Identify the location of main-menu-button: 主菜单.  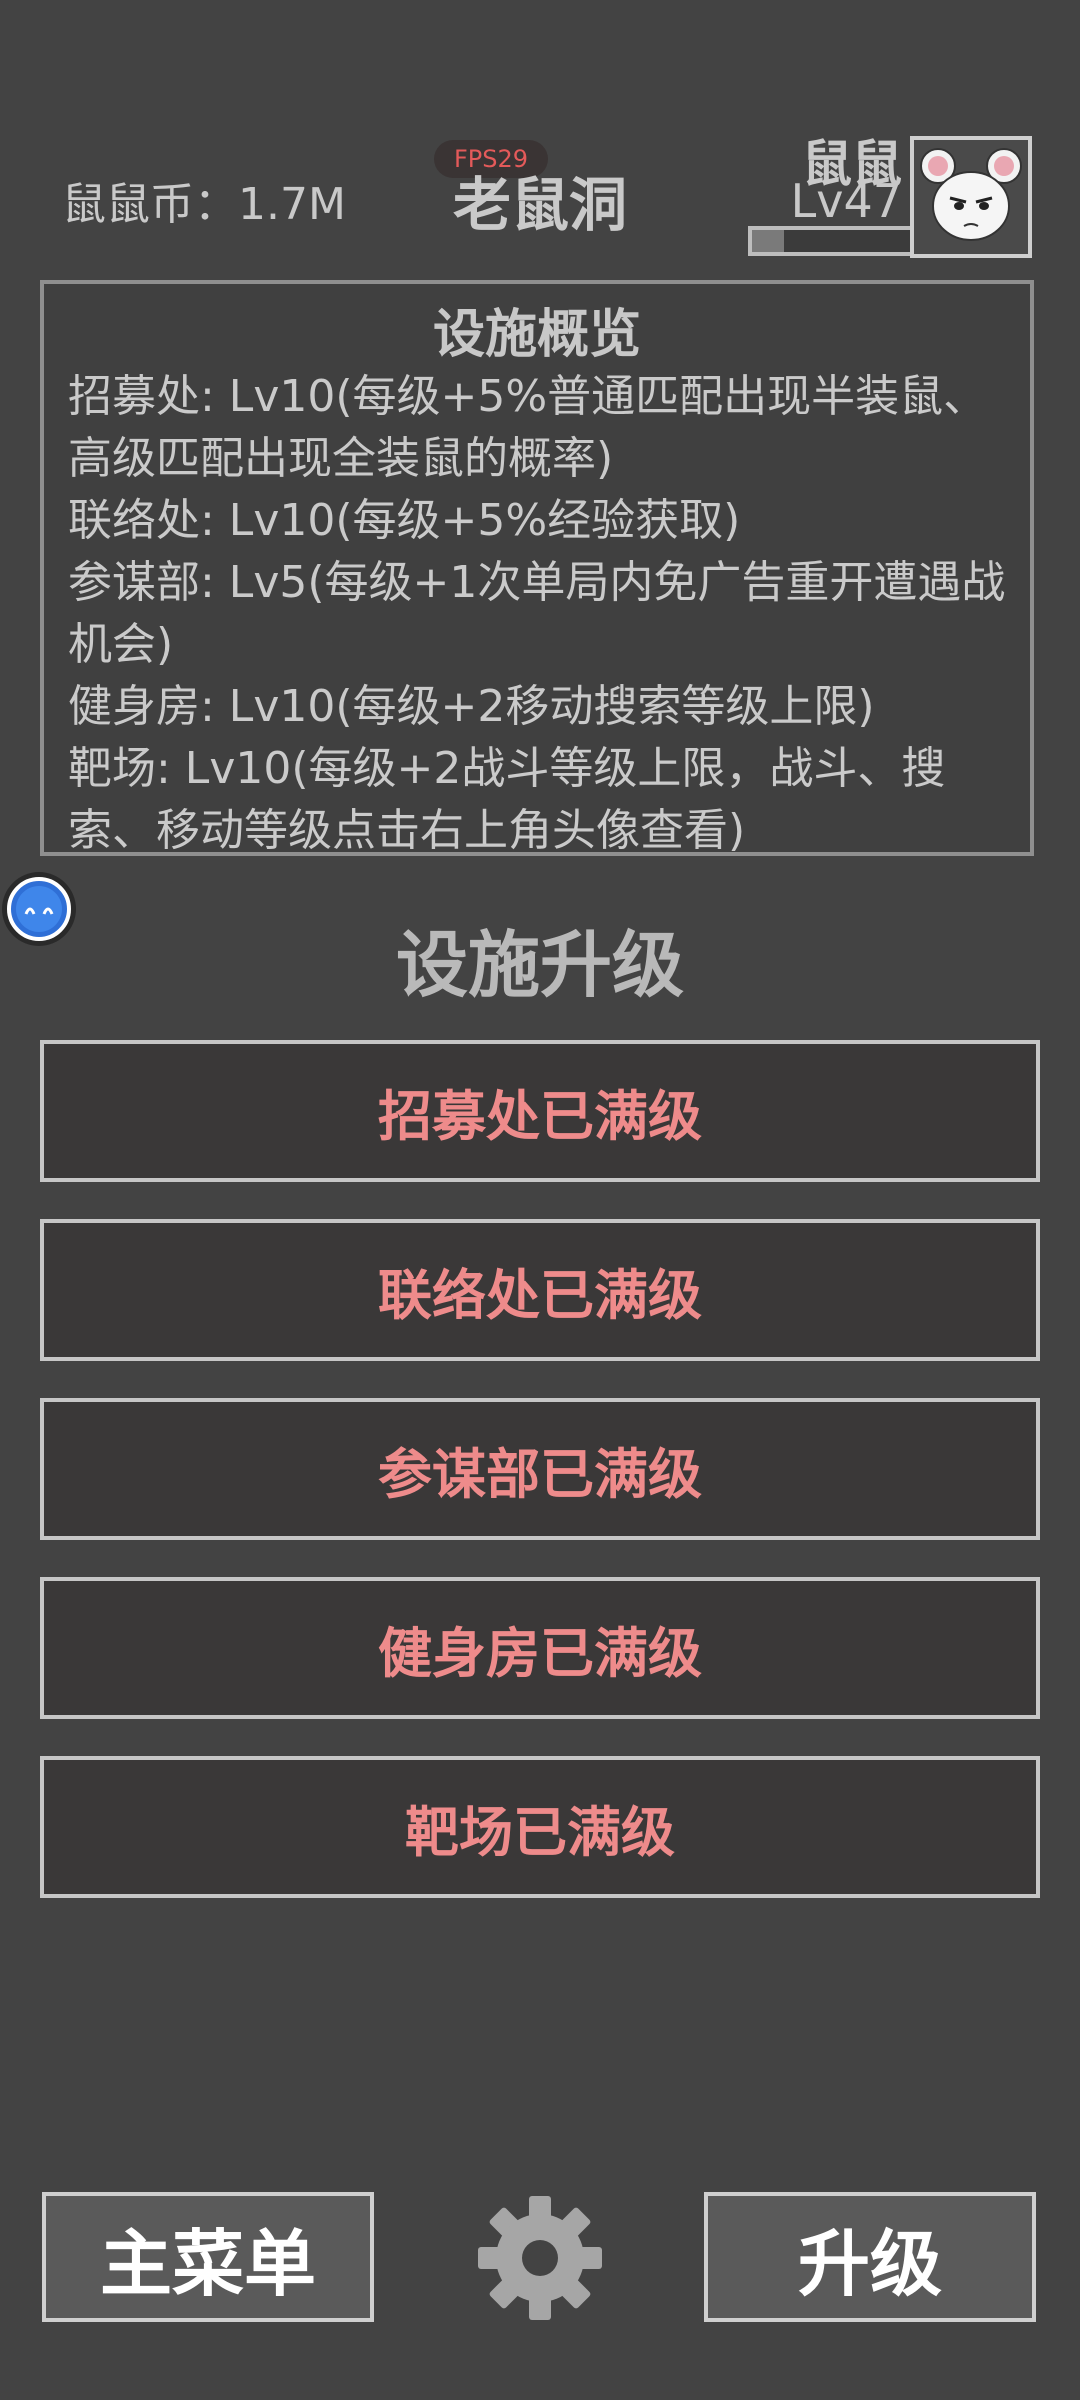
(208, 2257).